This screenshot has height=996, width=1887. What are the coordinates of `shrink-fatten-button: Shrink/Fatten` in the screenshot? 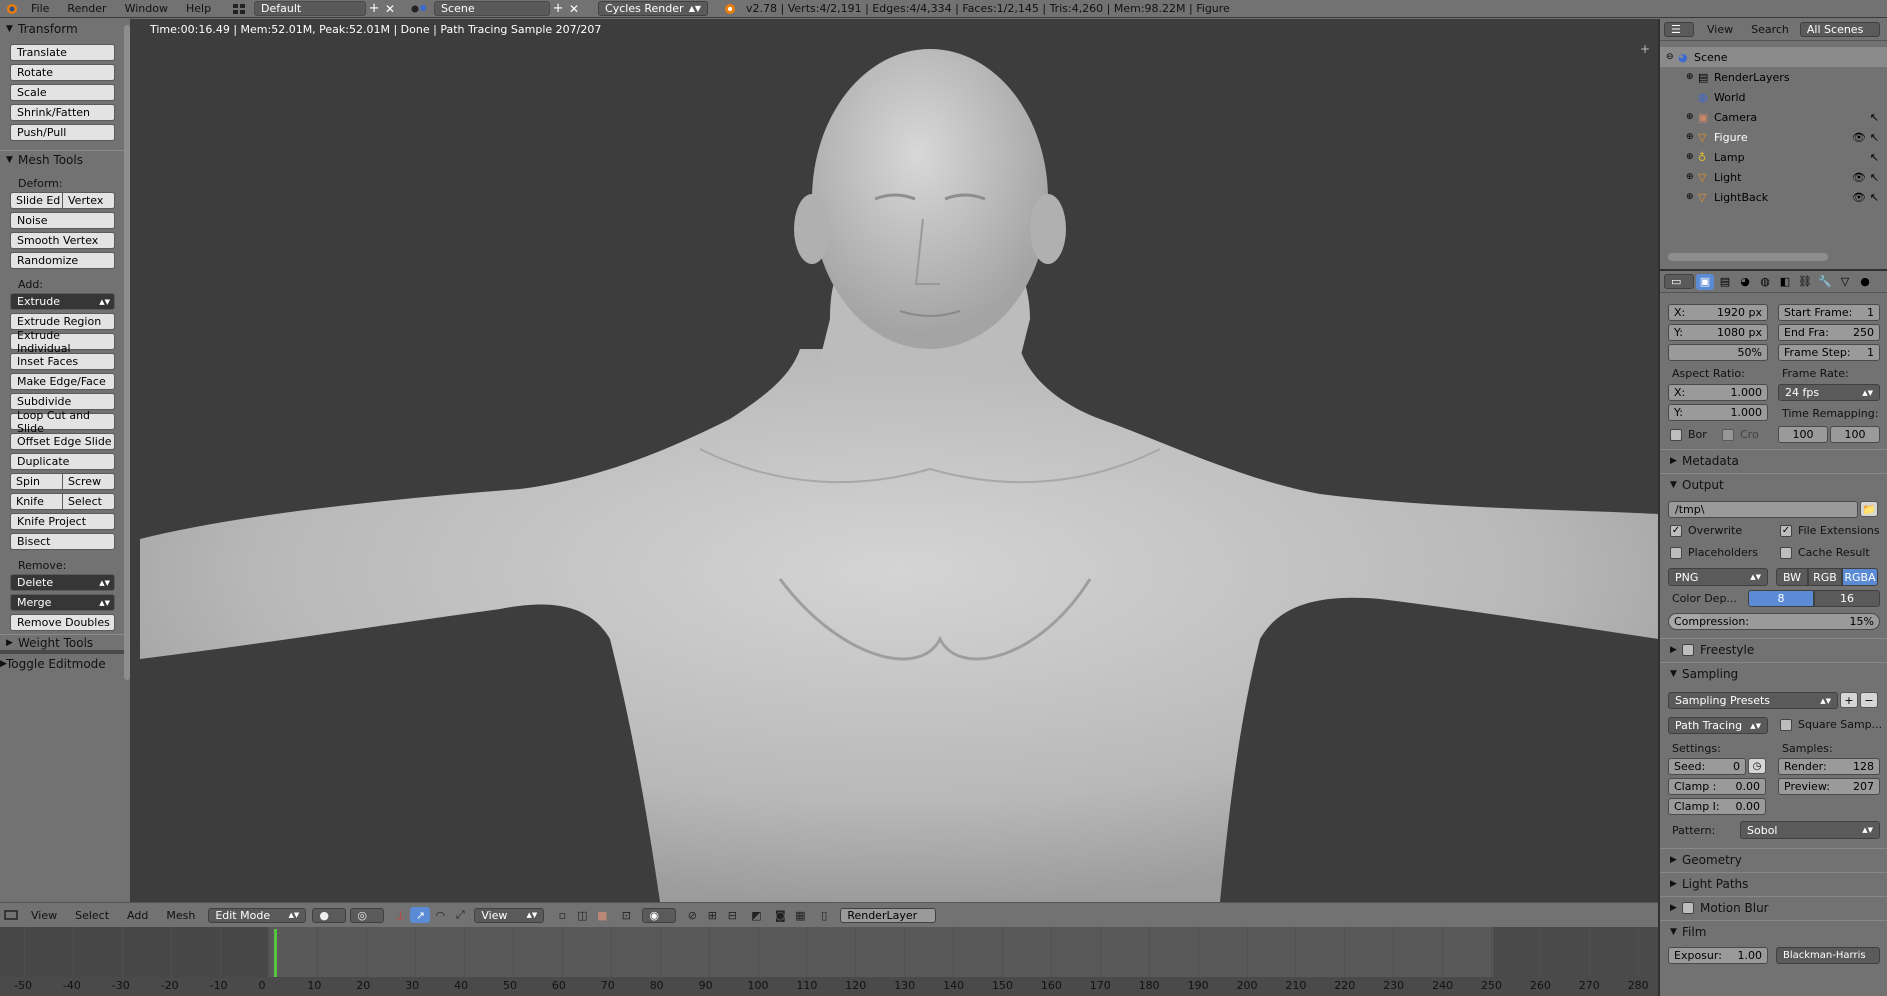 It's located at (62, 112).